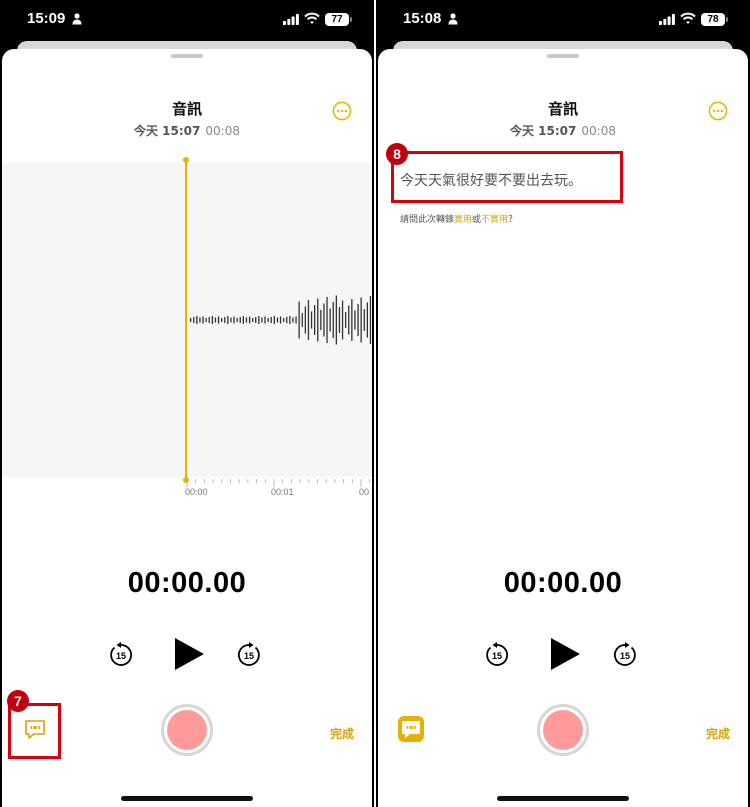  Describe the element at coordinates (463, 220) in the screenshot. I see `feedback-useful-link: 實用` at that location.